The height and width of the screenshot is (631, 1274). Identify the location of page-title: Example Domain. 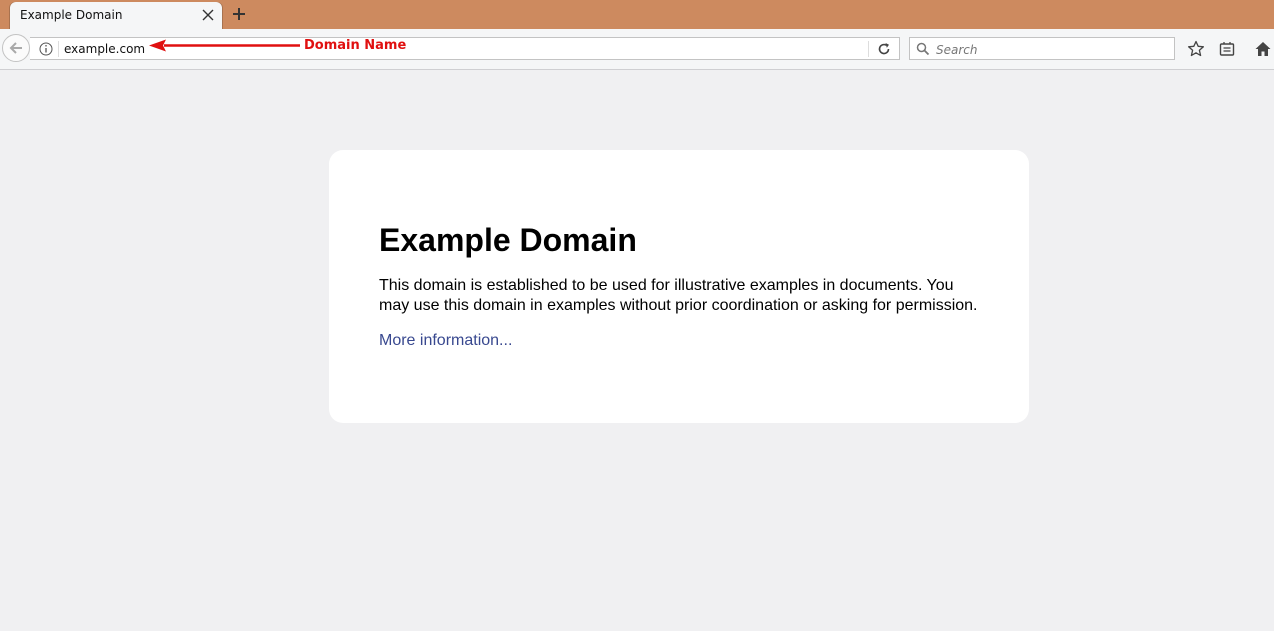
(508, 240).